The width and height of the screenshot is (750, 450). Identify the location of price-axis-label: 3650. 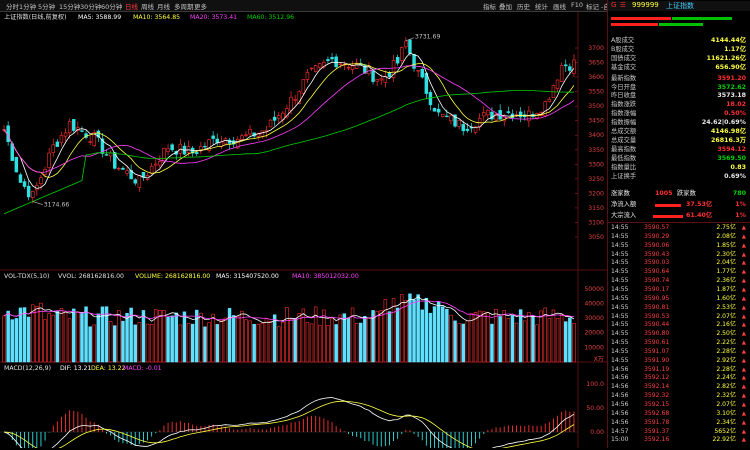
(596, 63).